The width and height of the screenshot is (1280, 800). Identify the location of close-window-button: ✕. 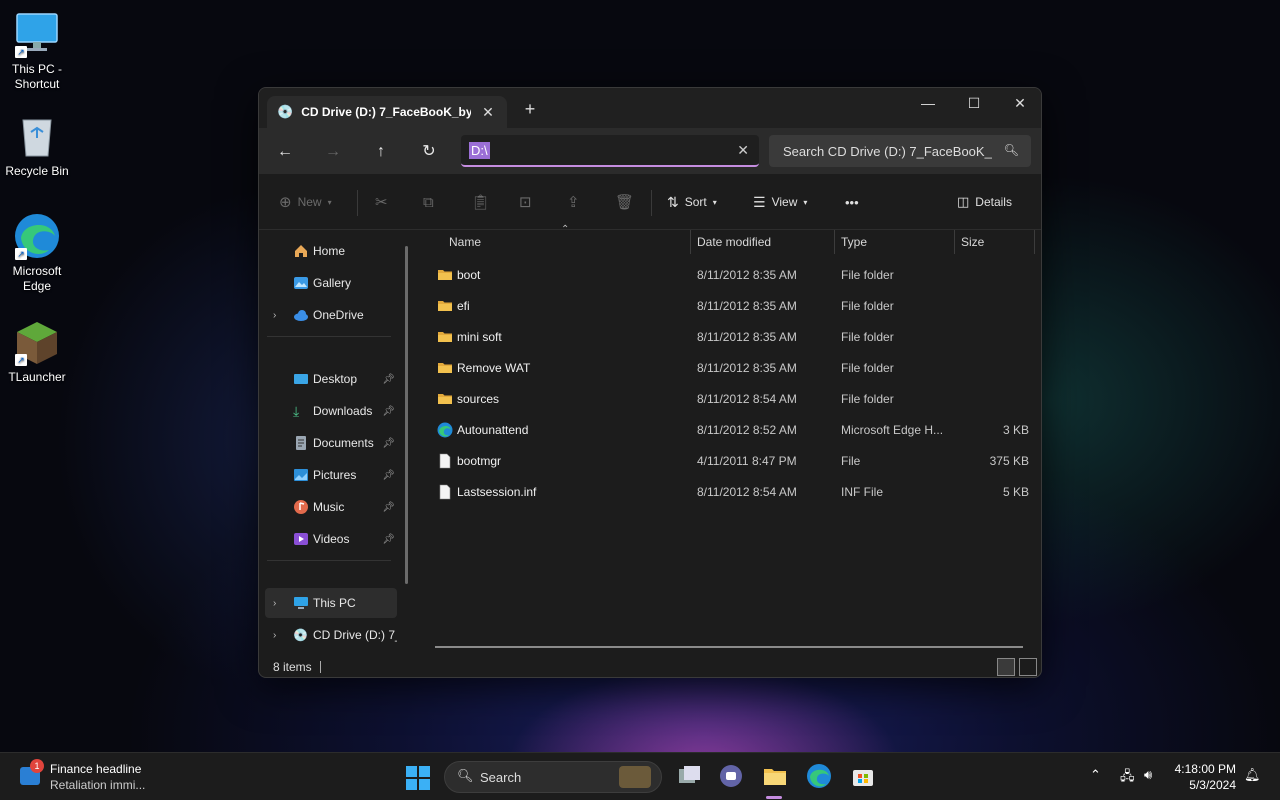
(1019, 104).